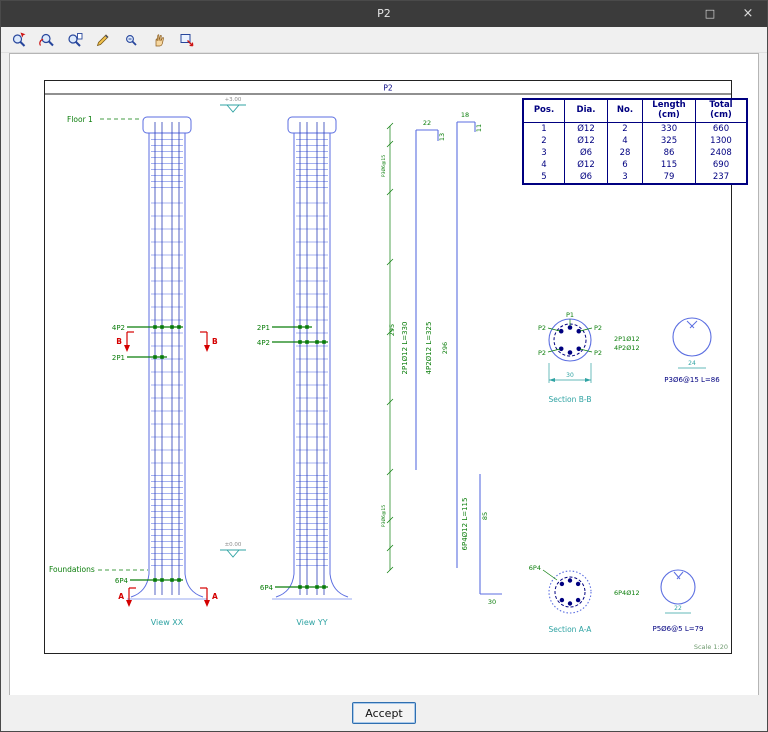  I want to click on section-mark-a: A A, so click(168, 597).